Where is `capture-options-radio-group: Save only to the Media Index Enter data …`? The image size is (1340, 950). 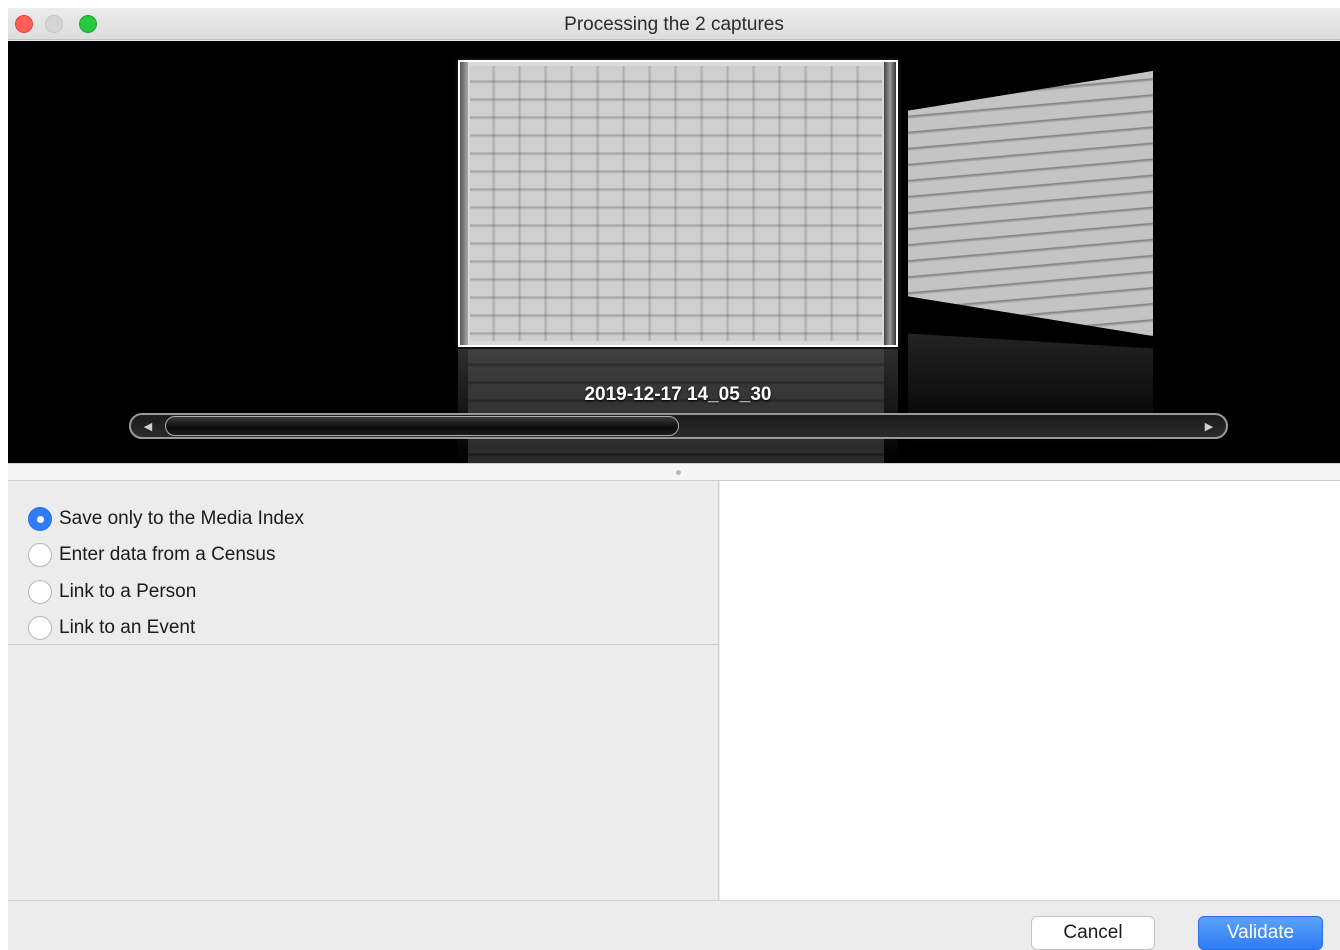
capture-options-radio-group: Save only to the Media Index Enter data … is located at coordinates (363, 563).